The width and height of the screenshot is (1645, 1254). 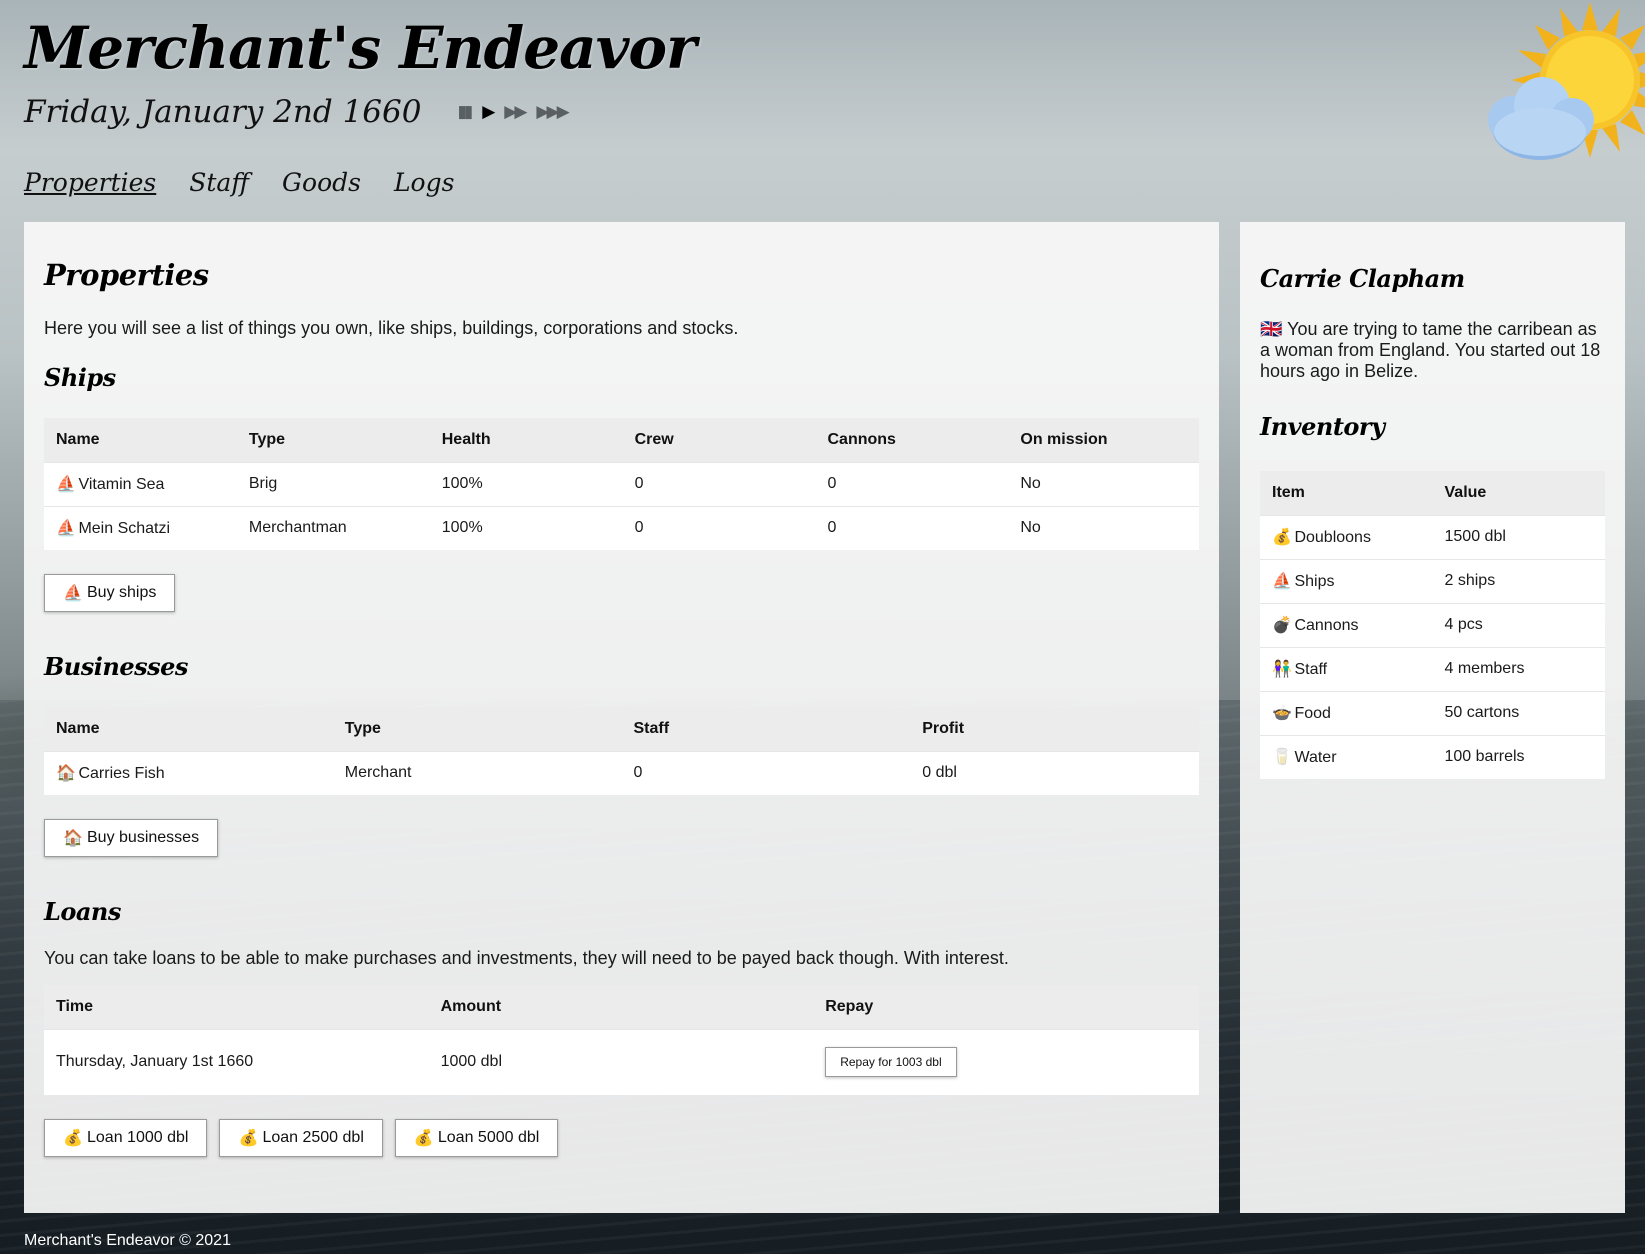 I want to click on inventory-item: Water, so click(x=1315, y=758).